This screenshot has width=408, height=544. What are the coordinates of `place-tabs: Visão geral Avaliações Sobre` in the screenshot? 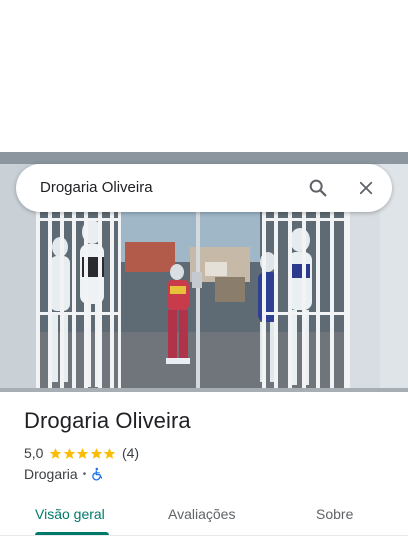 It's located at (204, 516).